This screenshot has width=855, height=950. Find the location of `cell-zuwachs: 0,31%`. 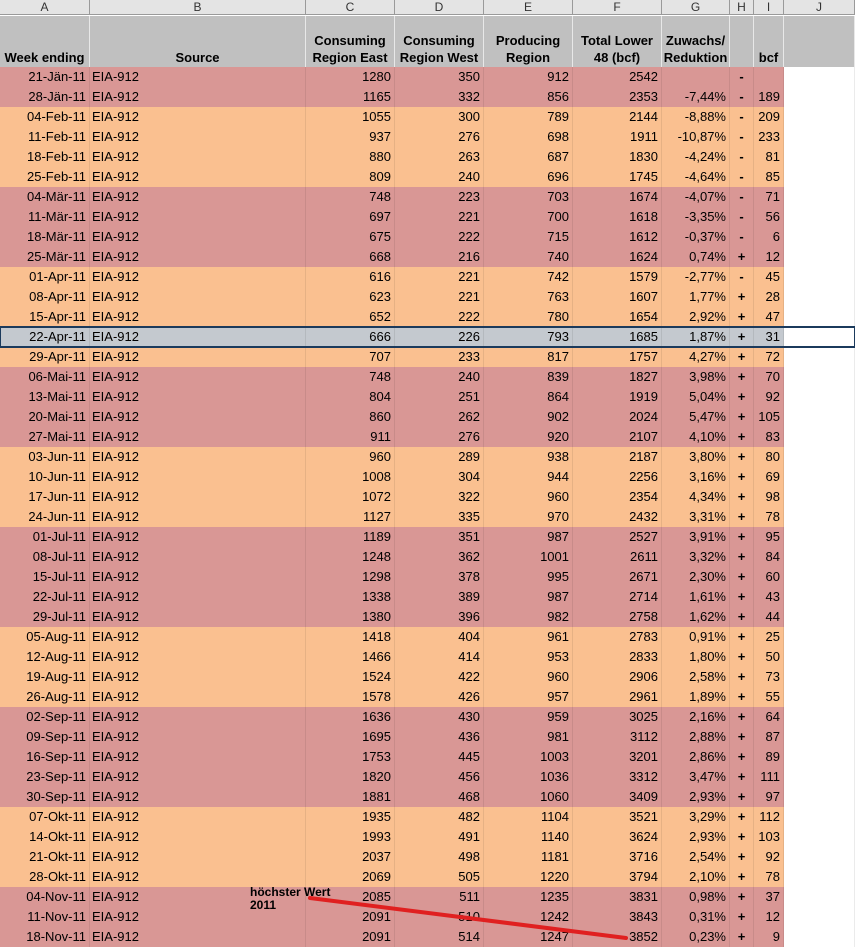

cell-zuwachs: 0,31% is located at coordinates (696, 917).